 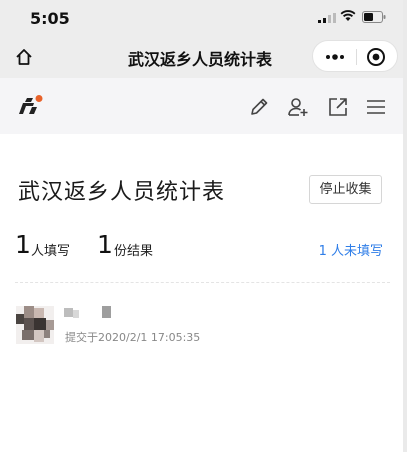 What do you see at coordinates (348, 15) in the screenshot?
I see `wifi-icon` at bounding box center [348, 15].